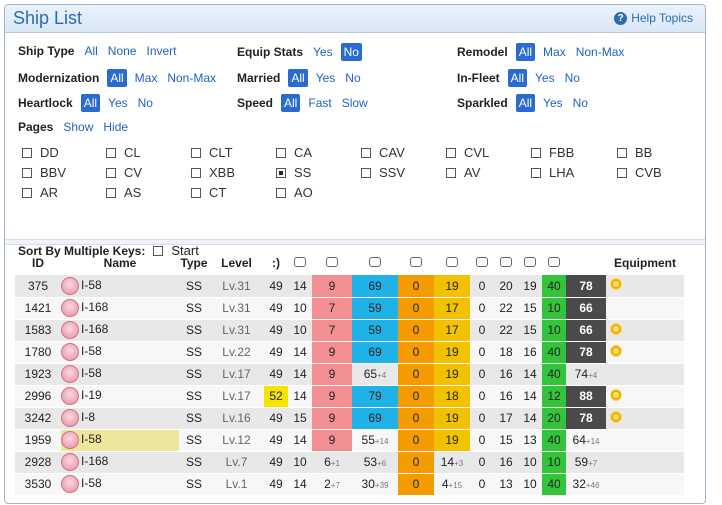  I want to click on col-header-asw, so click(482, 263).